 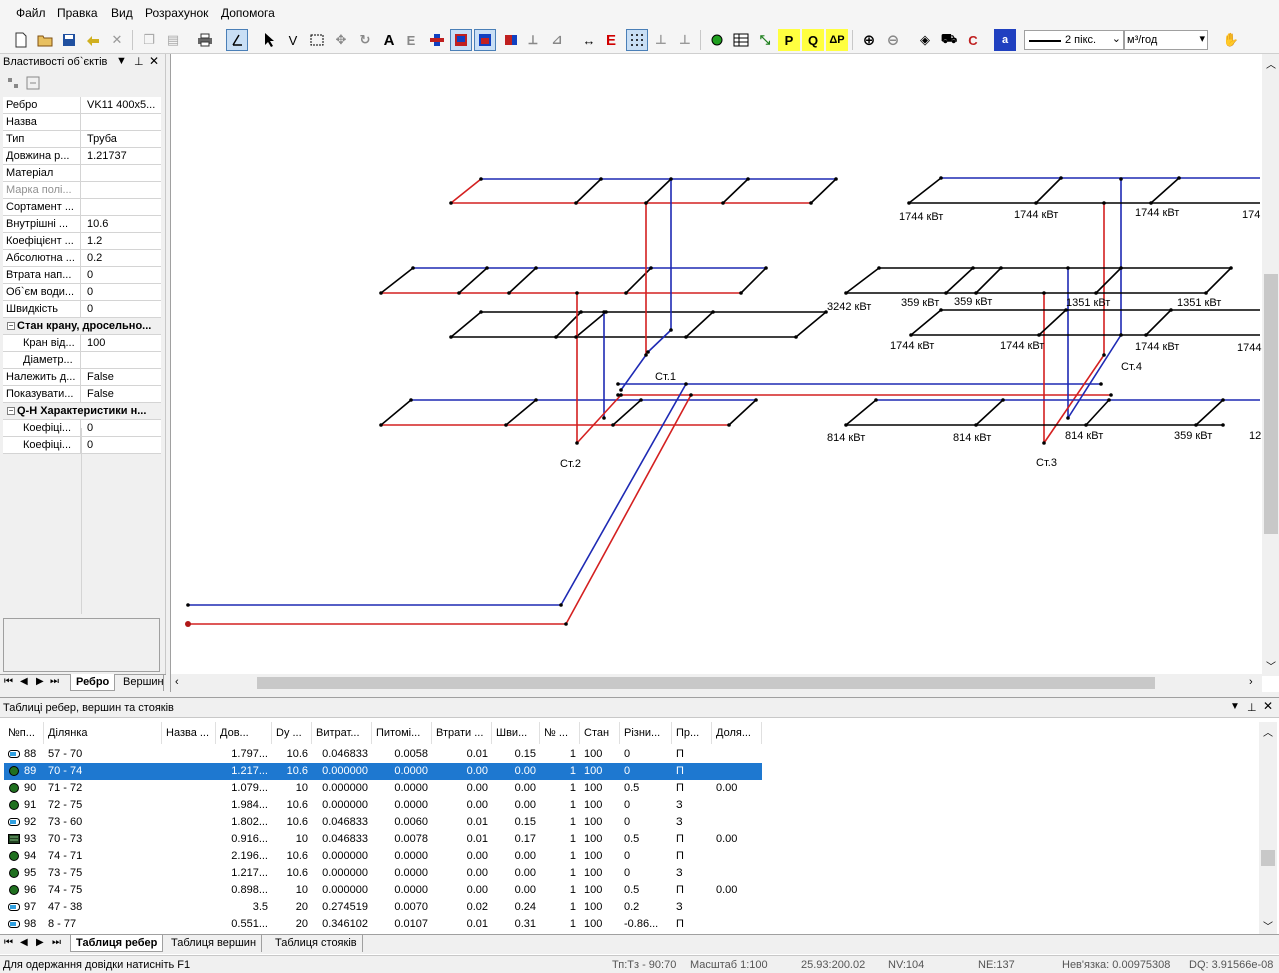 I want to click on tab-vertex: Вершин, so click(x=141, y=682).